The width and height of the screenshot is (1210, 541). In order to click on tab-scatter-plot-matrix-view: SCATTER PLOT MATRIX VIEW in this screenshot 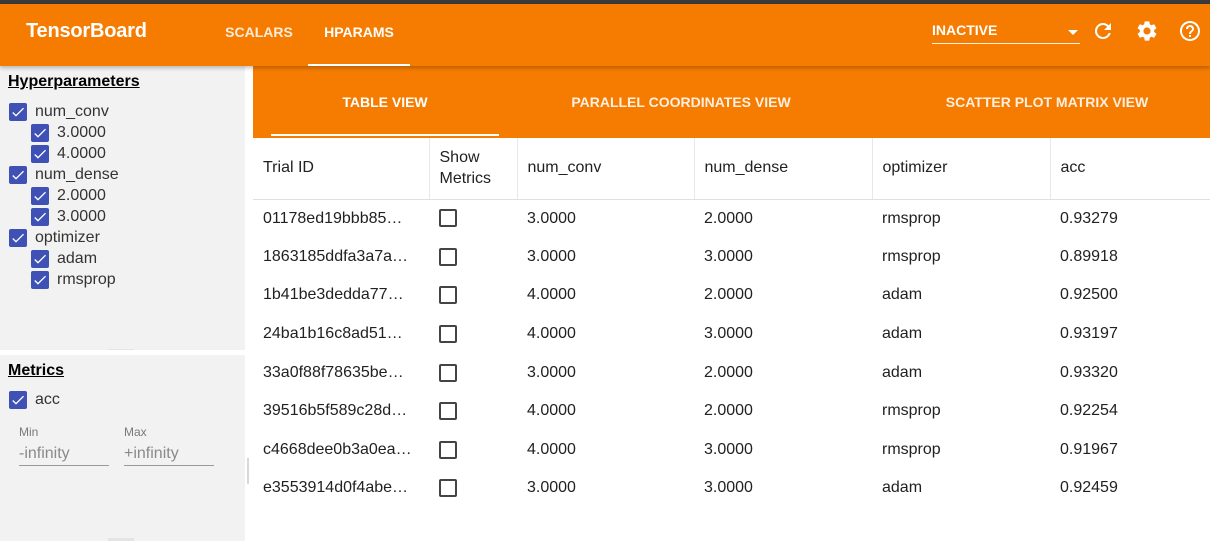, I will do `click(1047, 102)`.